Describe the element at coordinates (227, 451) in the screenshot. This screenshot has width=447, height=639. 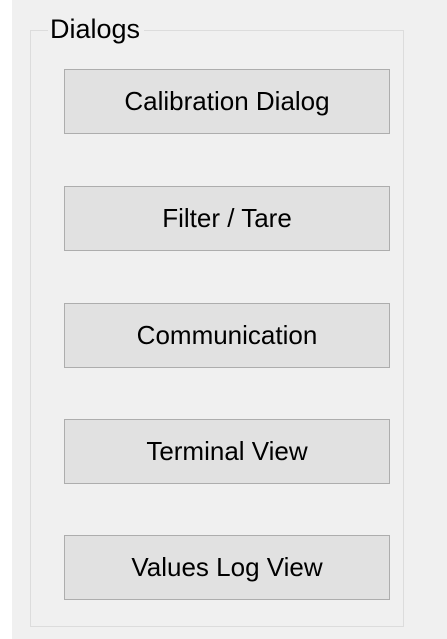
I see `terminal-view-button: Terminal View` at that location.